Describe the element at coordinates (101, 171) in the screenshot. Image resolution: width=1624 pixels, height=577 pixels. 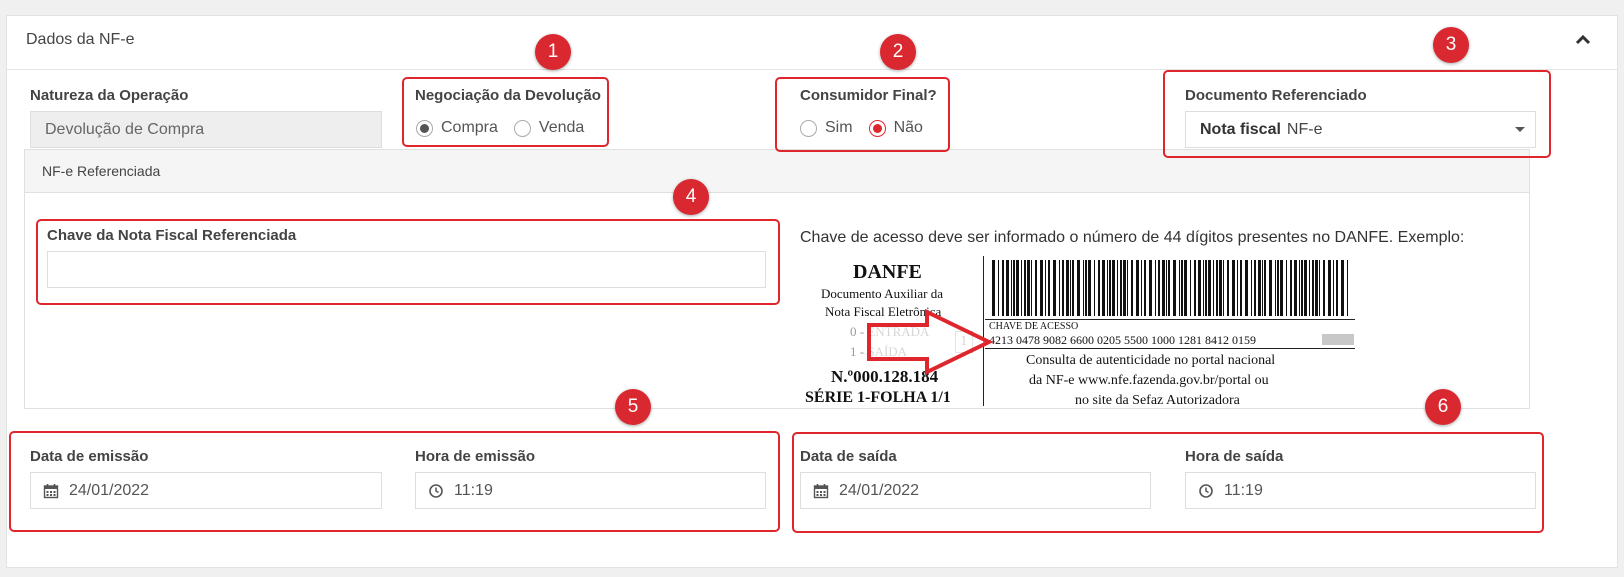
I see `nfe-referenciada-title: NF-e Referenciada` at that location.